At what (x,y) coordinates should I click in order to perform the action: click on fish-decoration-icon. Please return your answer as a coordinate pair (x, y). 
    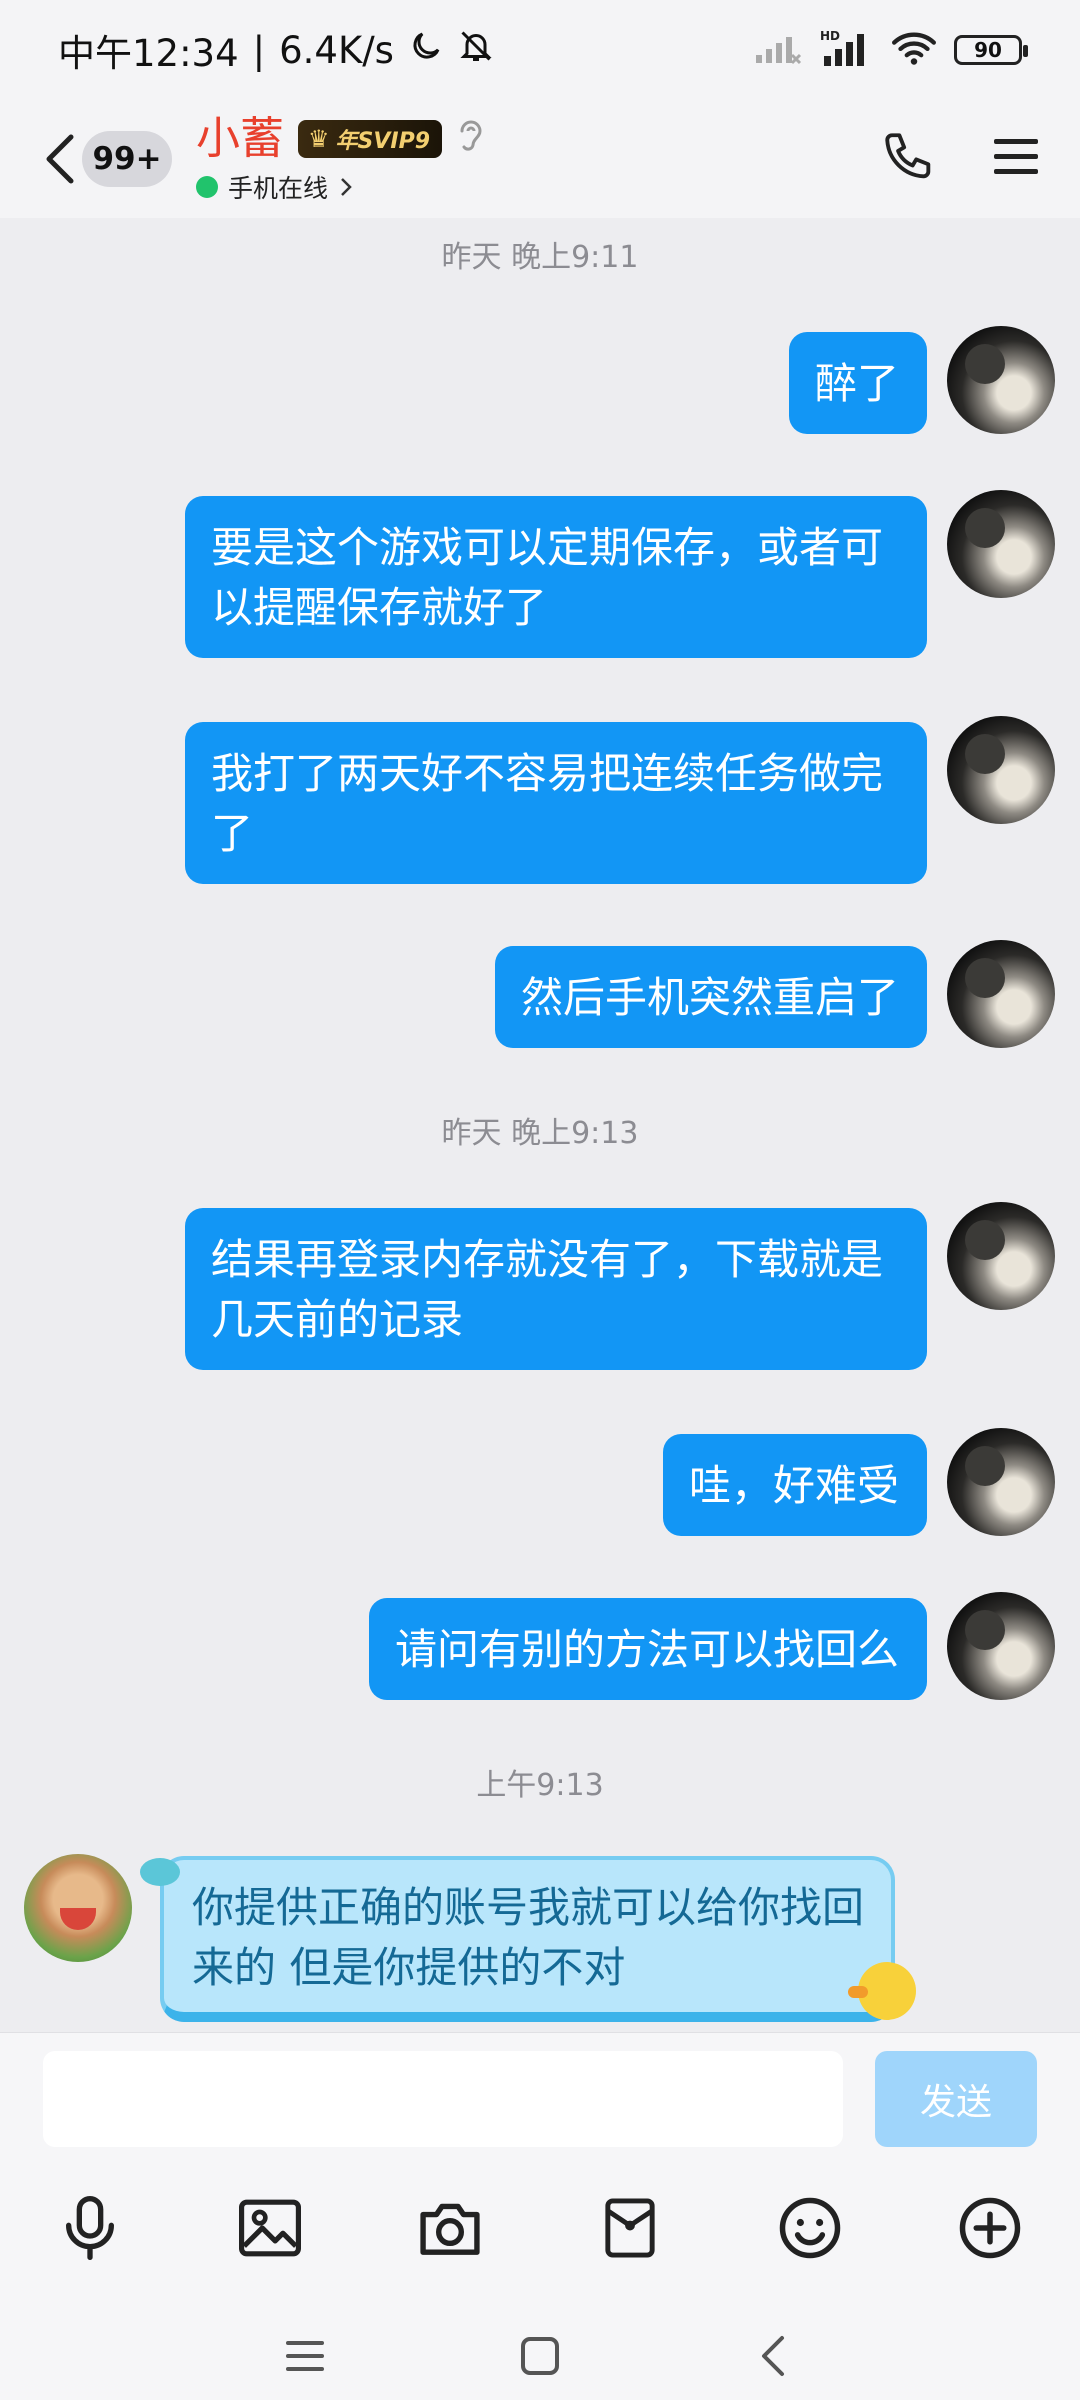
    Looking at the image, I should click on (160, 1872).